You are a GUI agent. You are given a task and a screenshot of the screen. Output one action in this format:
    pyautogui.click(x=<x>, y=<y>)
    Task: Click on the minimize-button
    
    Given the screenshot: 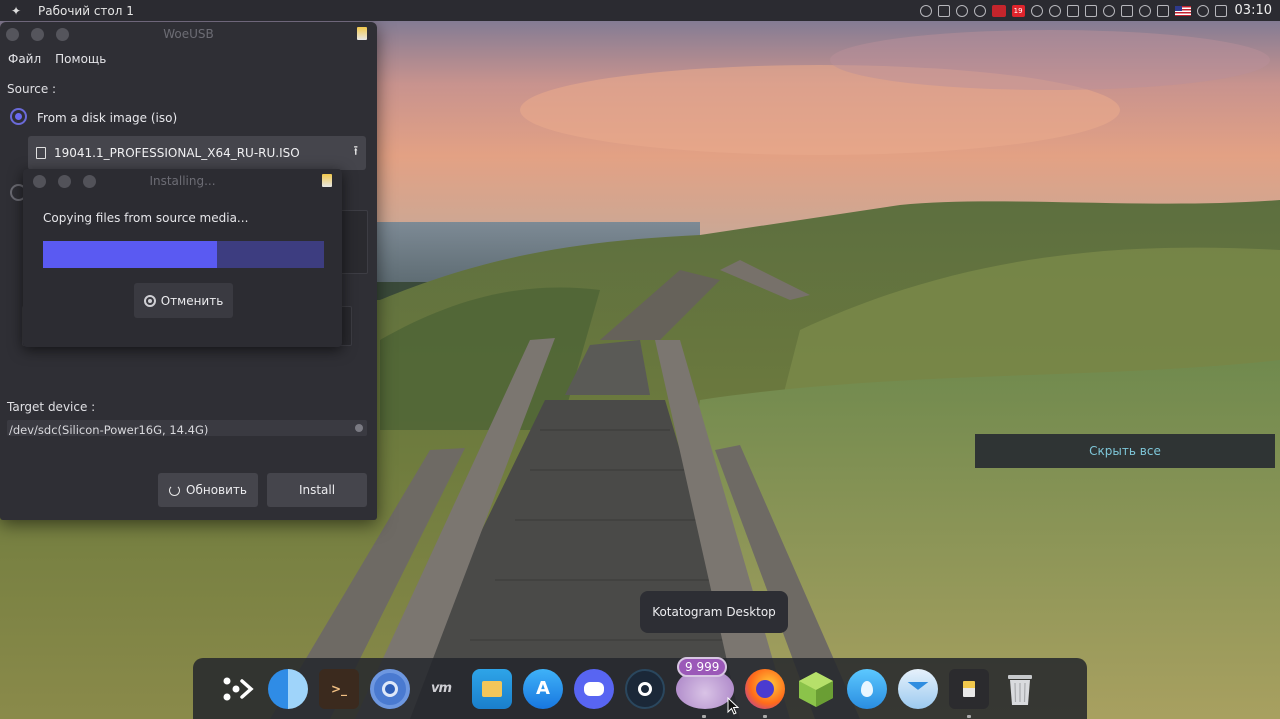 What is the action you would take?
    pyautogui.click(x=37, y=34)
    